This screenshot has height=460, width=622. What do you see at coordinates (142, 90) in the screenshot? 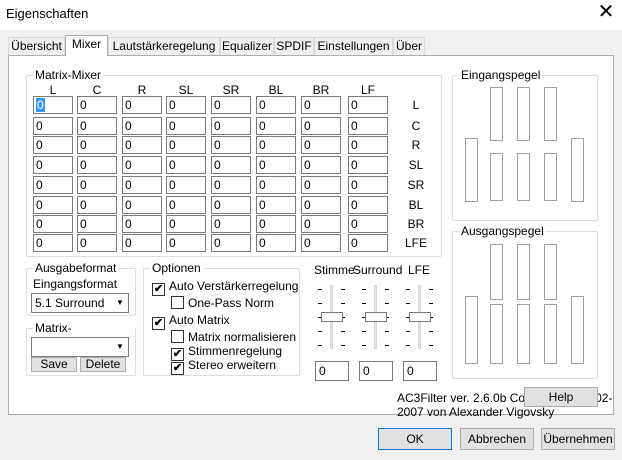
I see `matrix-column-header: R` at bounding box center [142, 90].